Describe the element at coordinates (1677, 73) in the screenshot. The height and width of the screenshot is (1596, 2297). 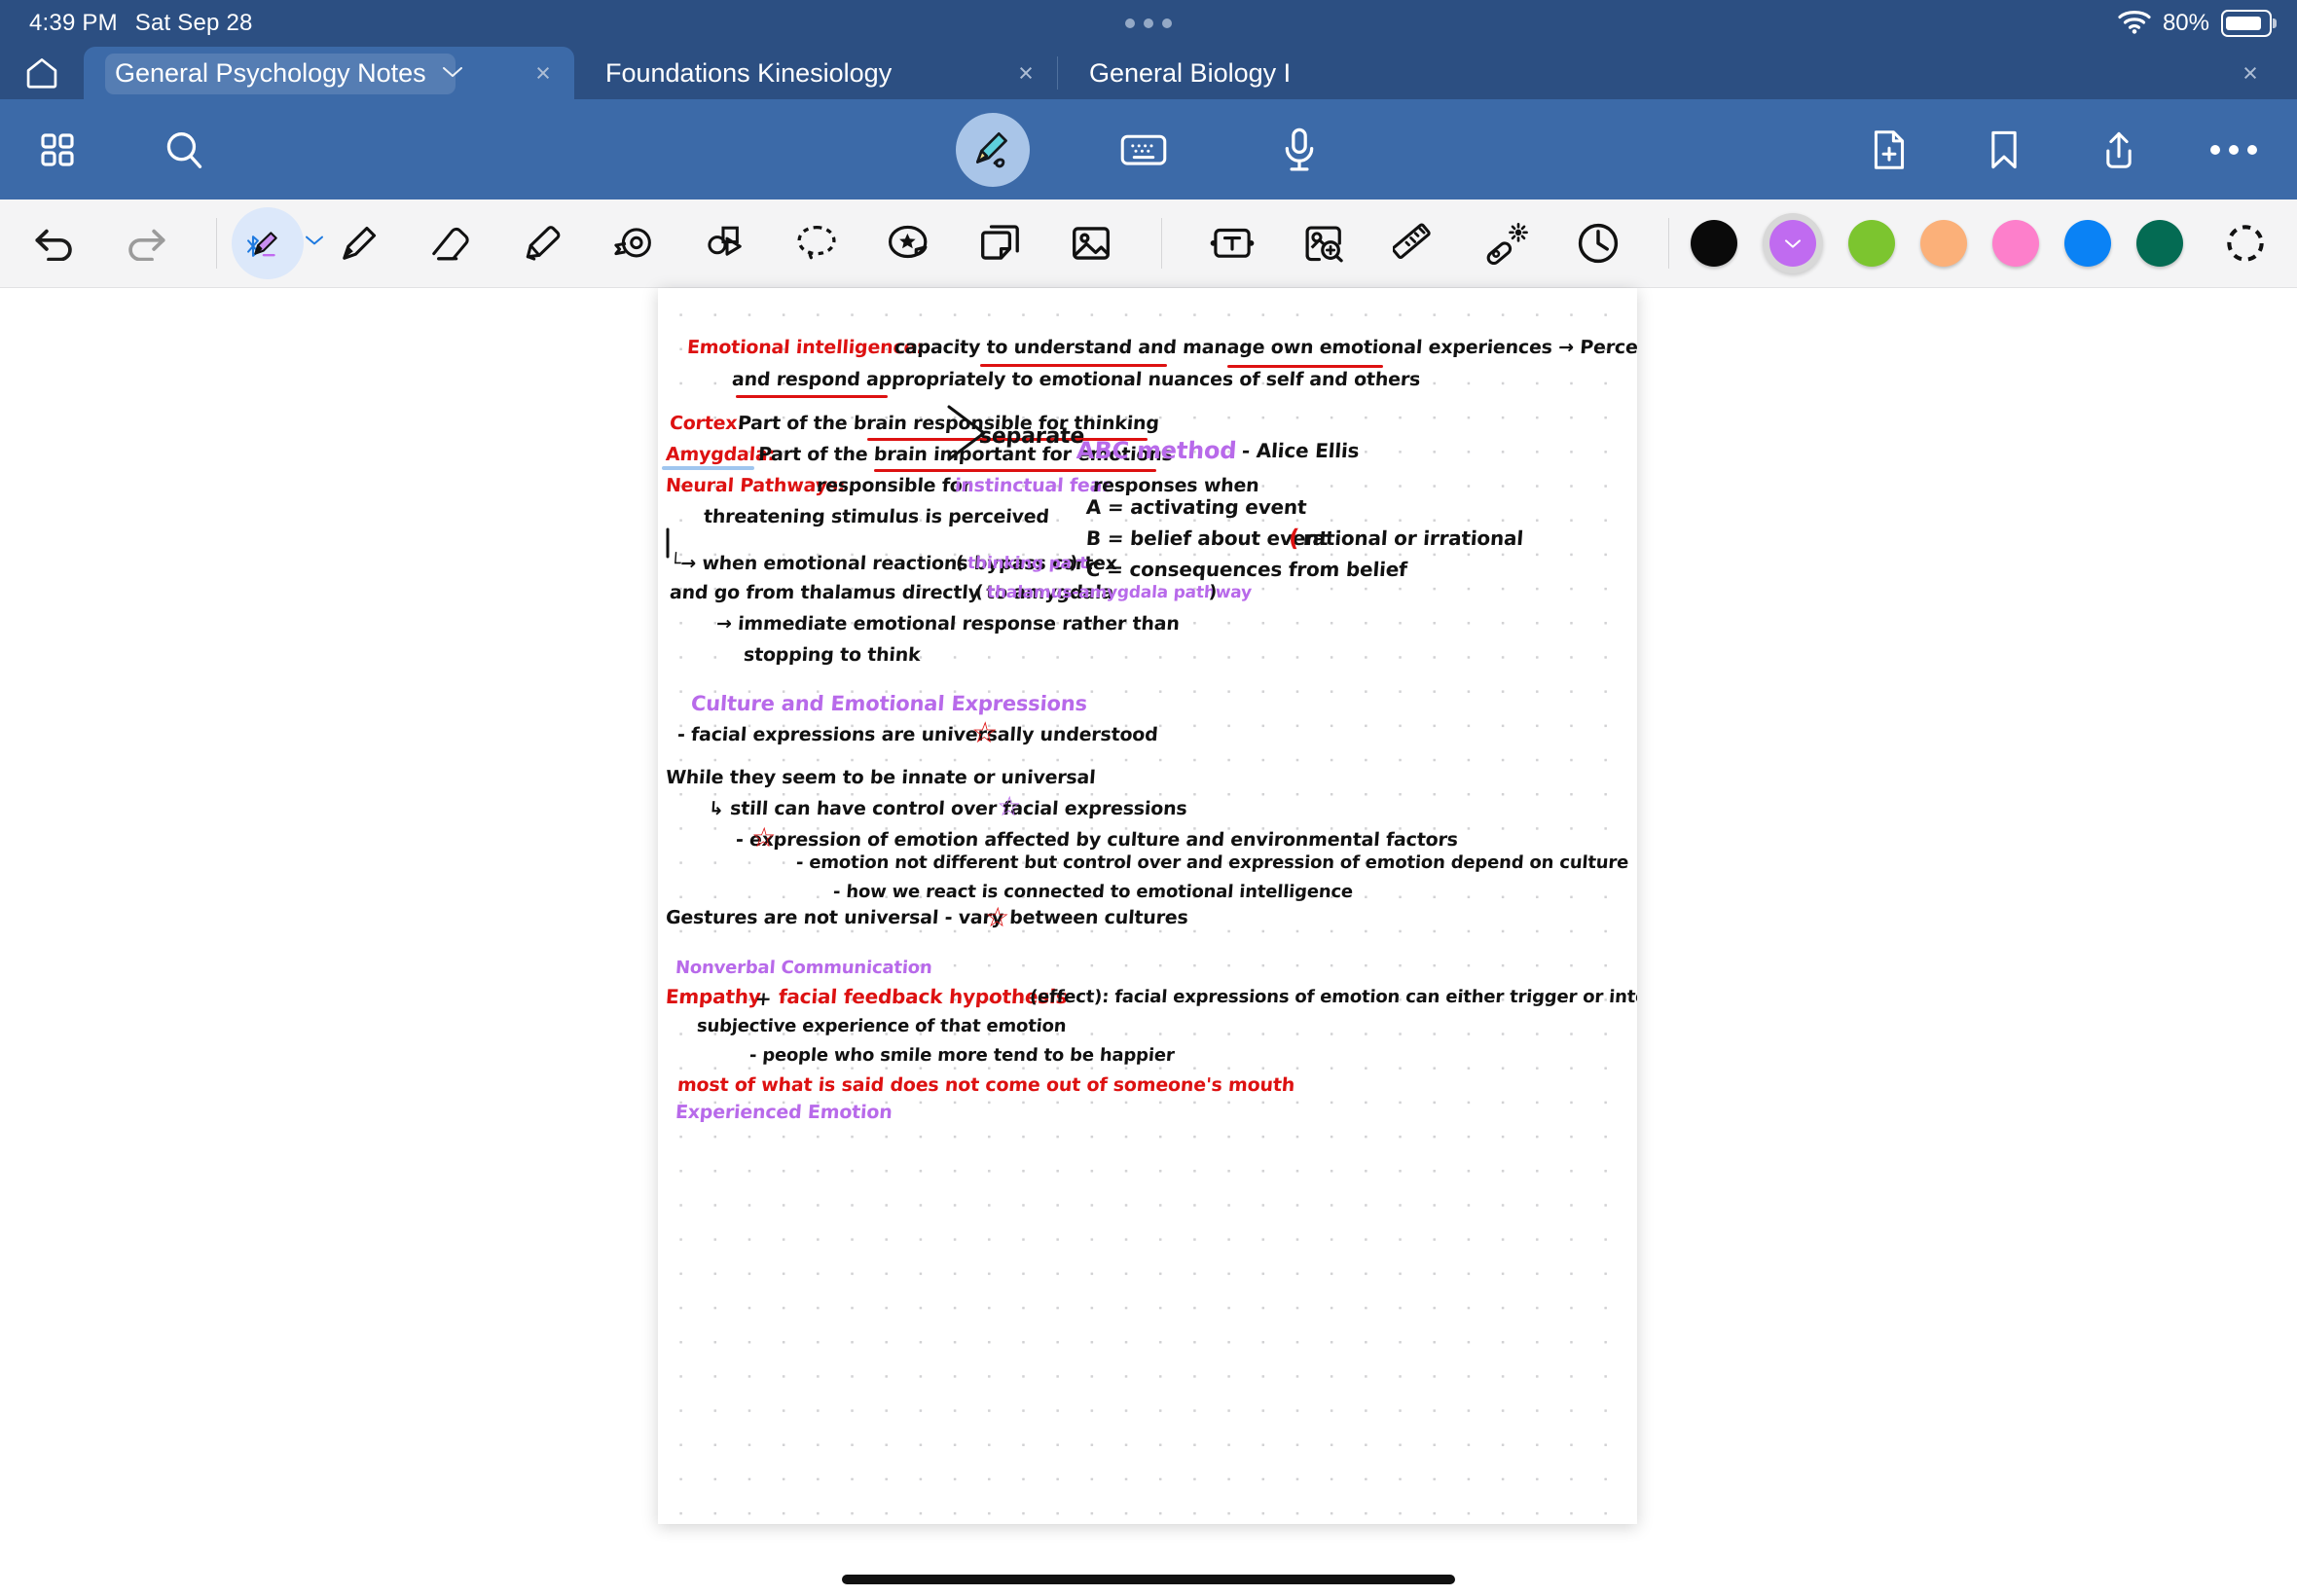
I see `tab-general-biology-i: General Biology I ×` at that location.